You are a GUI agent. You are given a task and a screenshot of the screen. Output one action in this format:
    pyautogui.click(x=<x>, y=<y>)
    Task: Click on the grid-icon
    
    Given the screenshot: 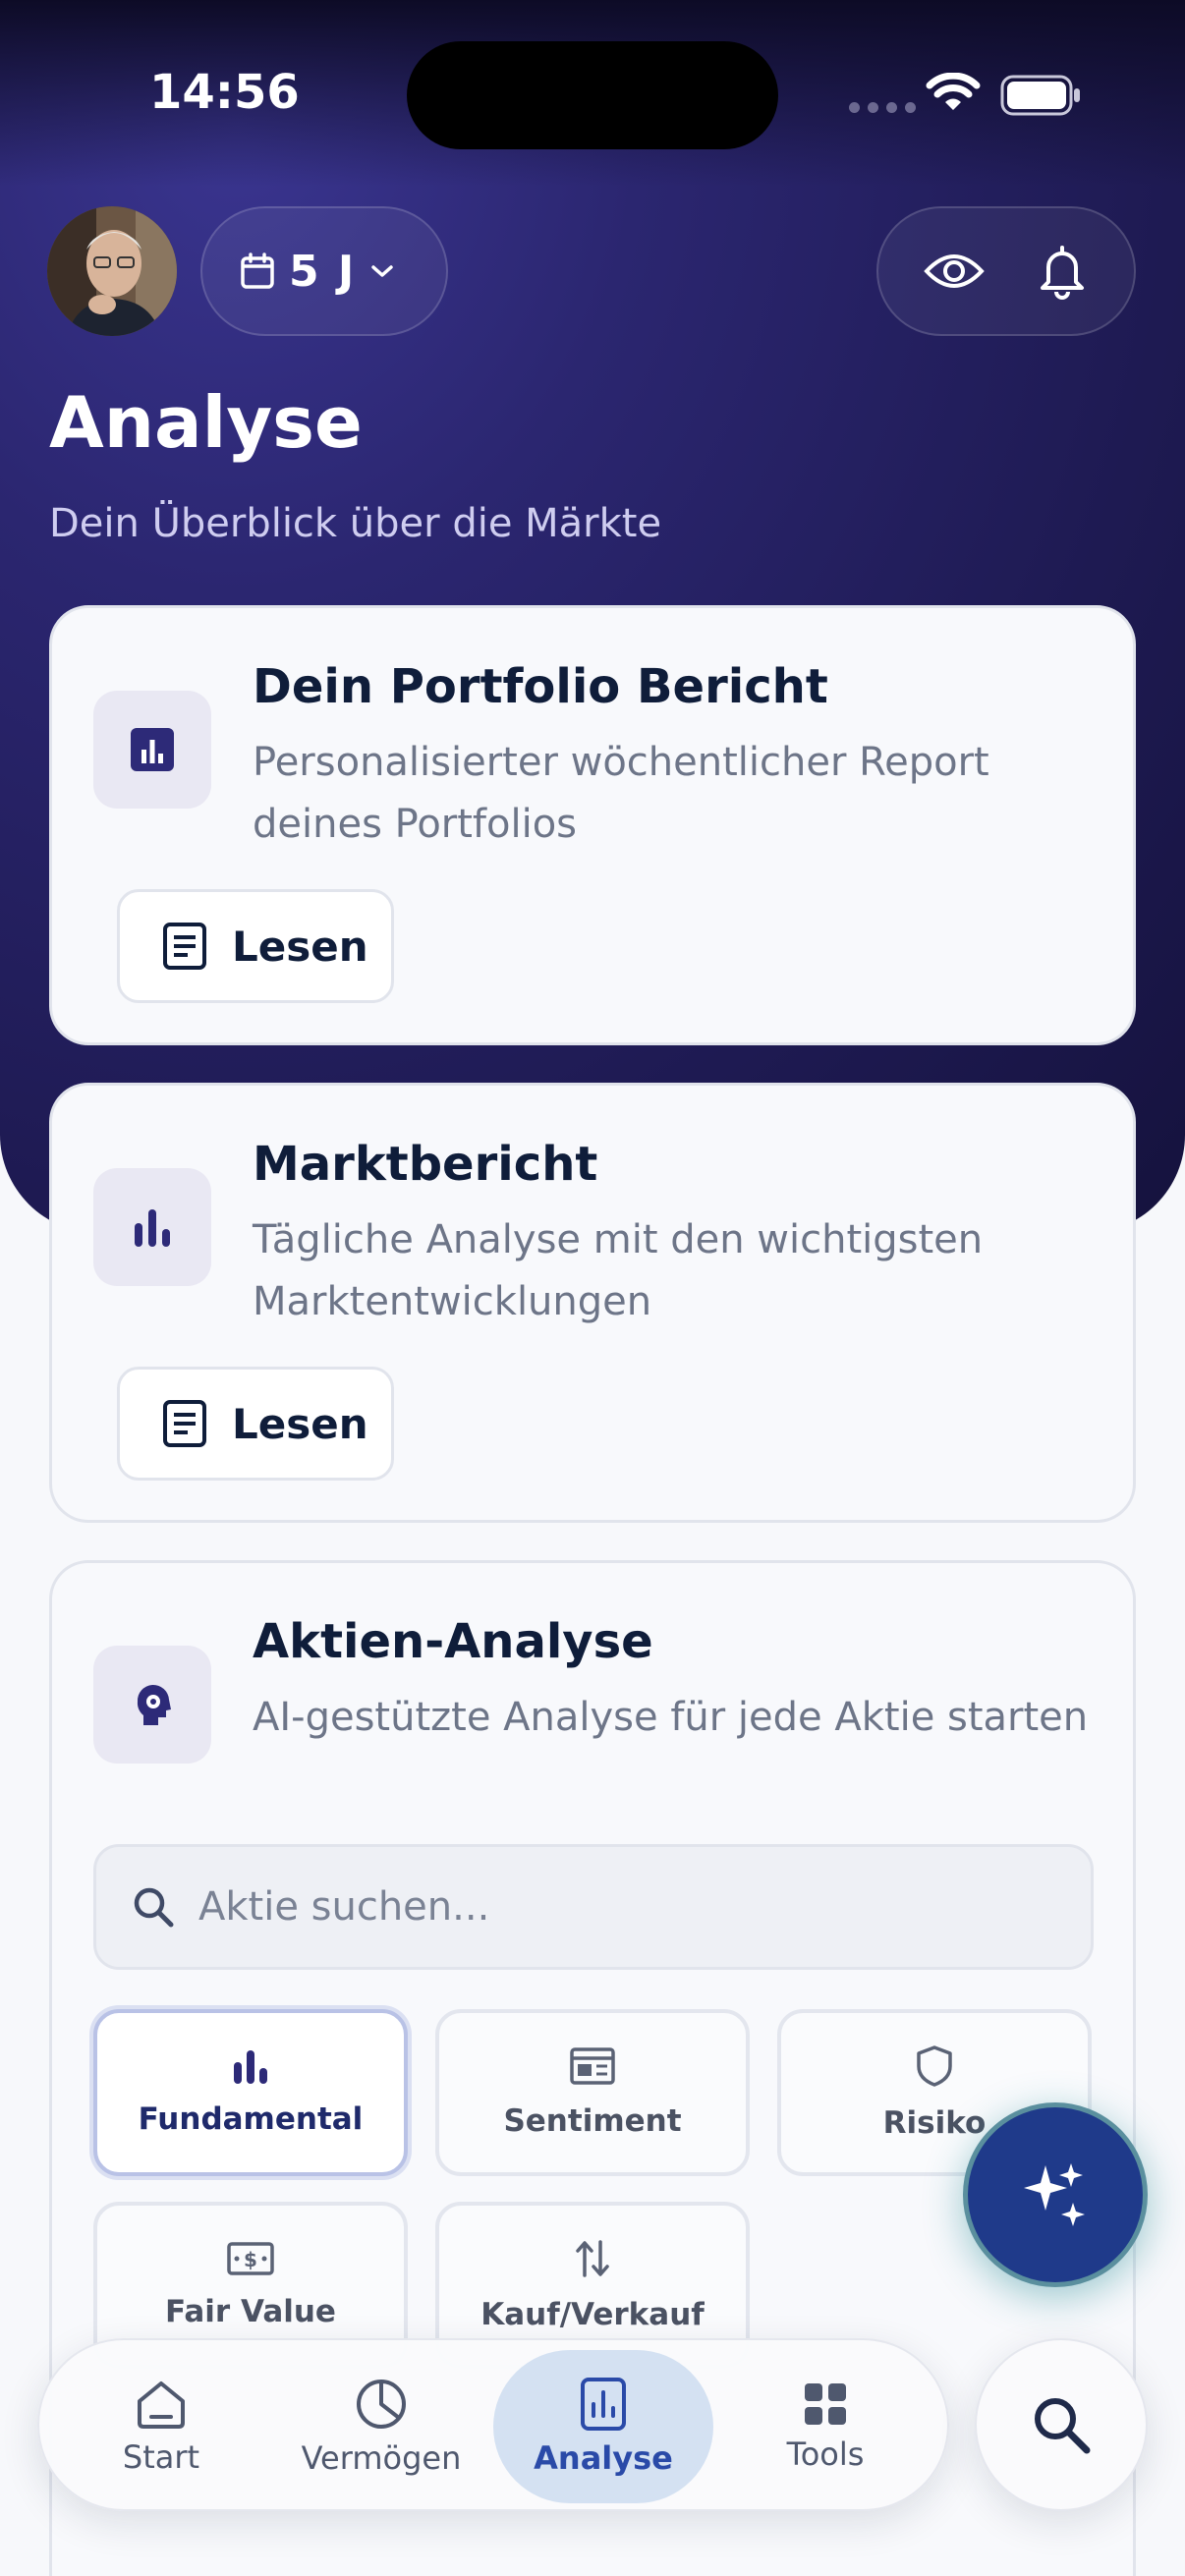 What is the action you would take?
    pyautogui.click(x=826, y=2404)
    